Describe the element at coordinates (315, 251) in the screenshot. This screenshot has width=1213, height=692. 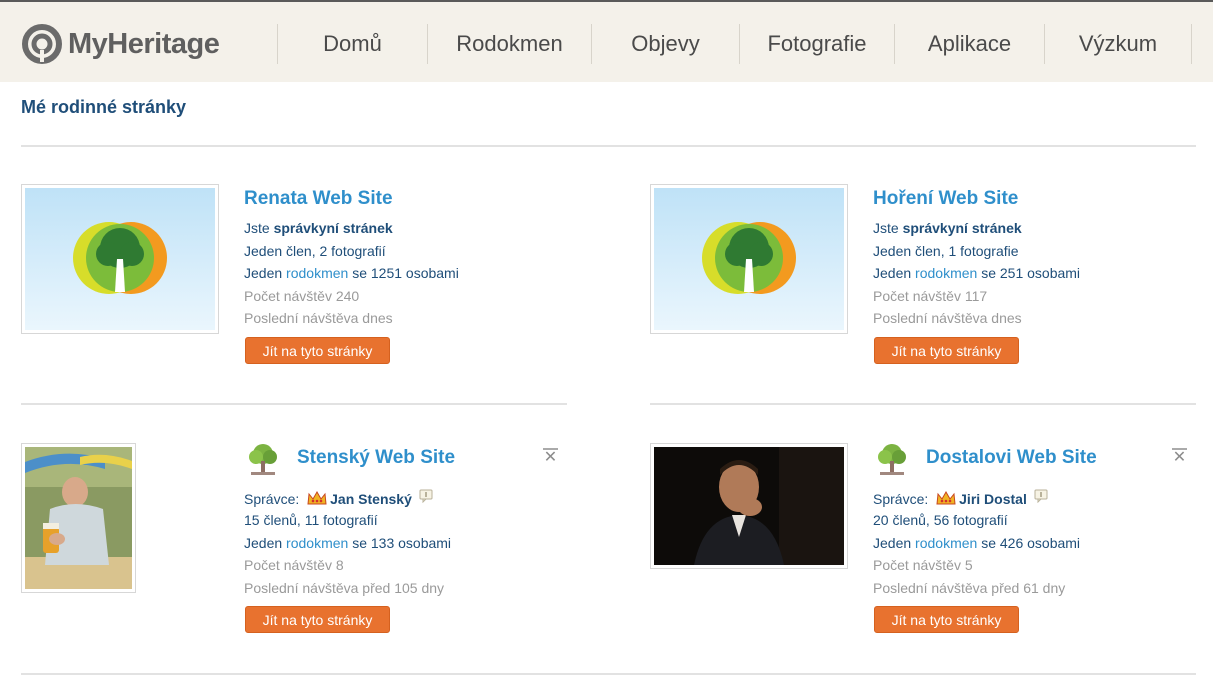
I see `site-members: Jeden člen, 2 fotografií` at that location.